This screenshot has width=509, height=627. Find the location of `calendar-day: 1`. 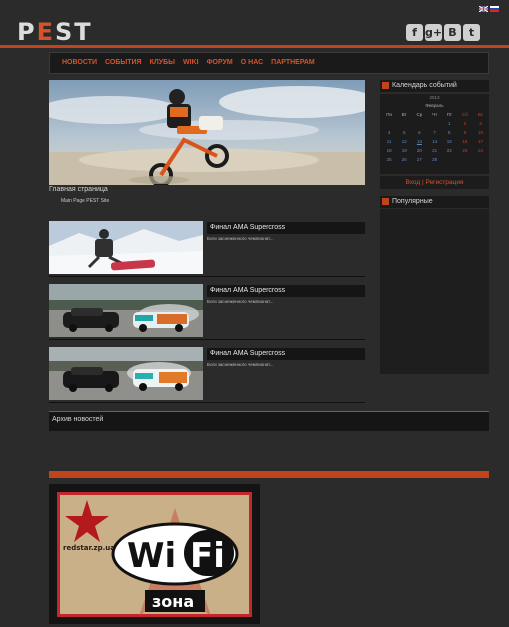

calendar-day: 1 is located at coordinates (449, 123).